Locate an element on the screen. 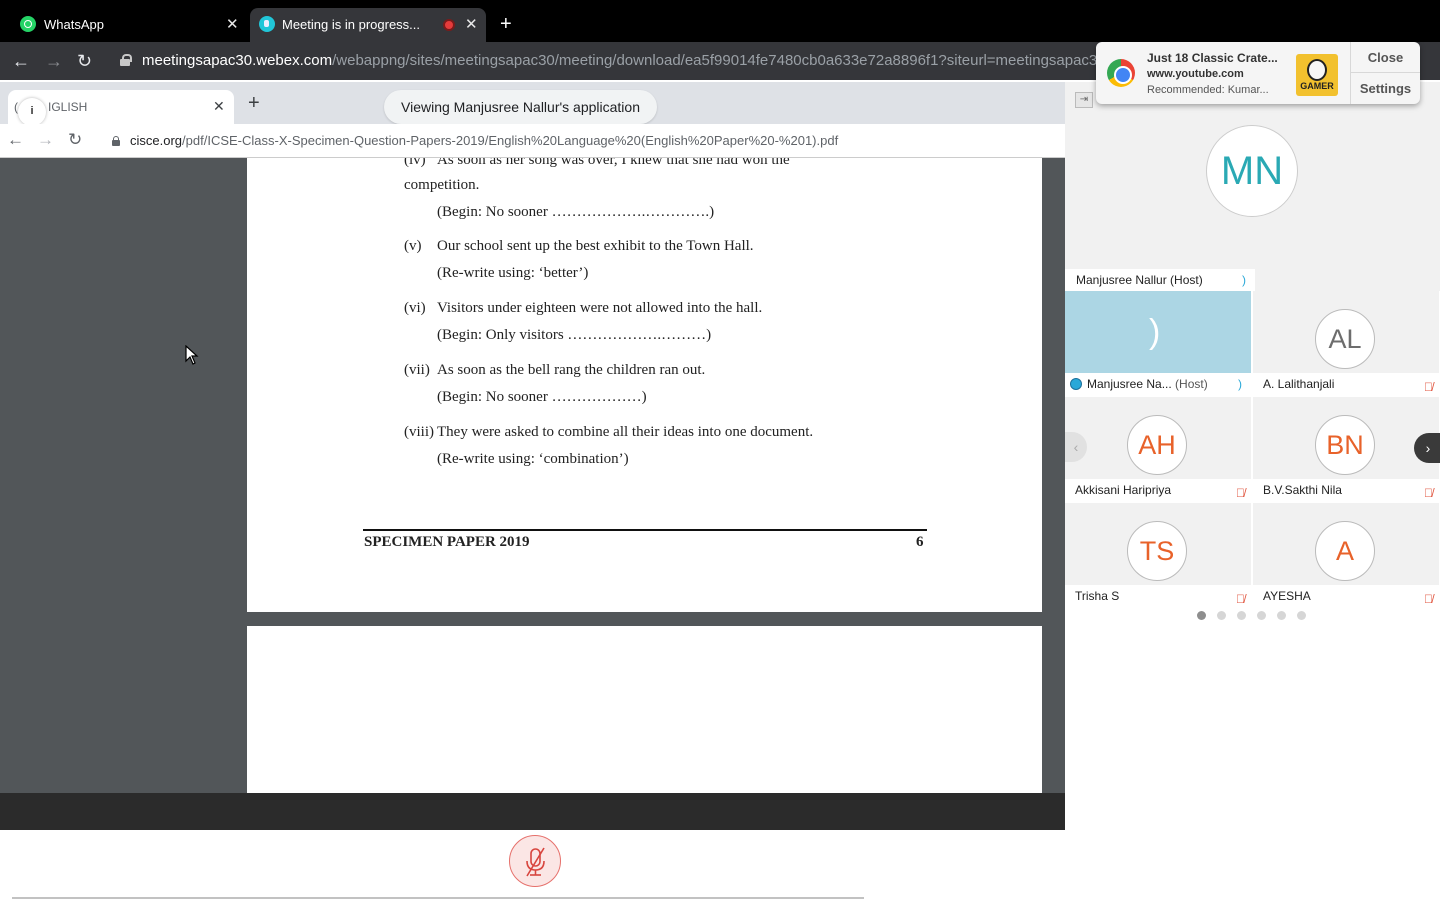 This screenshot has width=1440, height=900. participant-name-label: Manjusree Nallur (Host) is located at coordinates (1139, 280).